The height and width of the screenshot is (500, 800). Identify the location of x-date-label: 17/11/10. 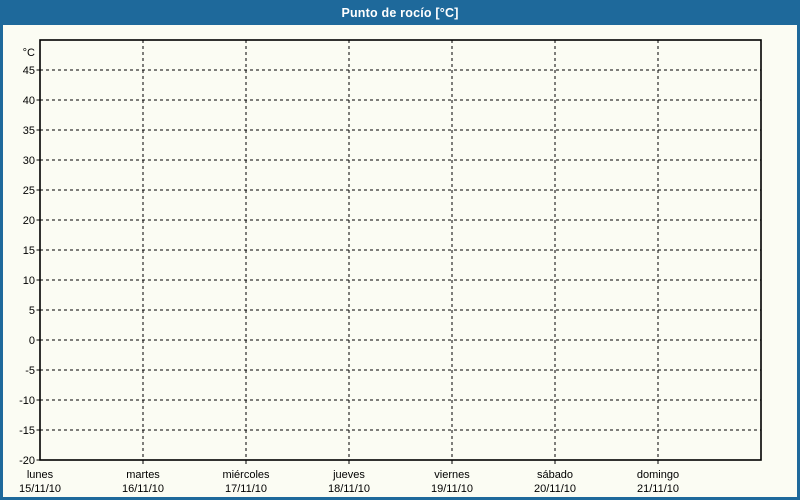
(246, 489).